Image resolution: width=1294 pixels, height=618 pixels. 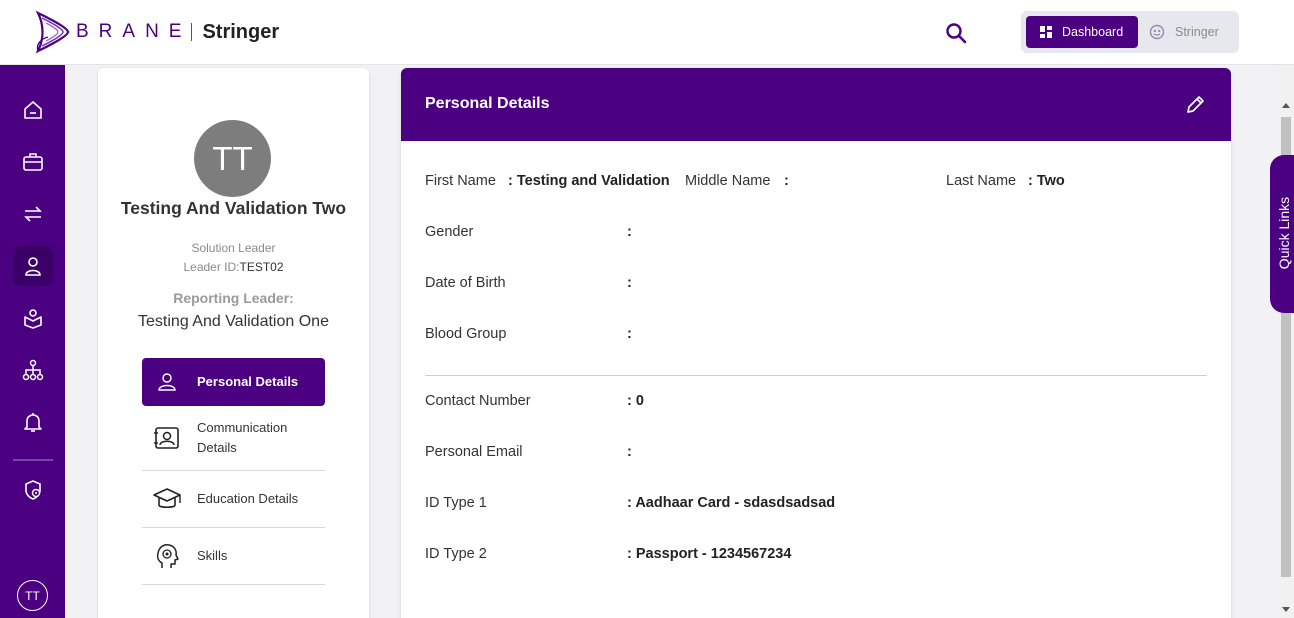 What do you see at coordinates (635, 401) in the screenshot?
I see `contact-number-value: : 0` at bounding box center [635, 401].